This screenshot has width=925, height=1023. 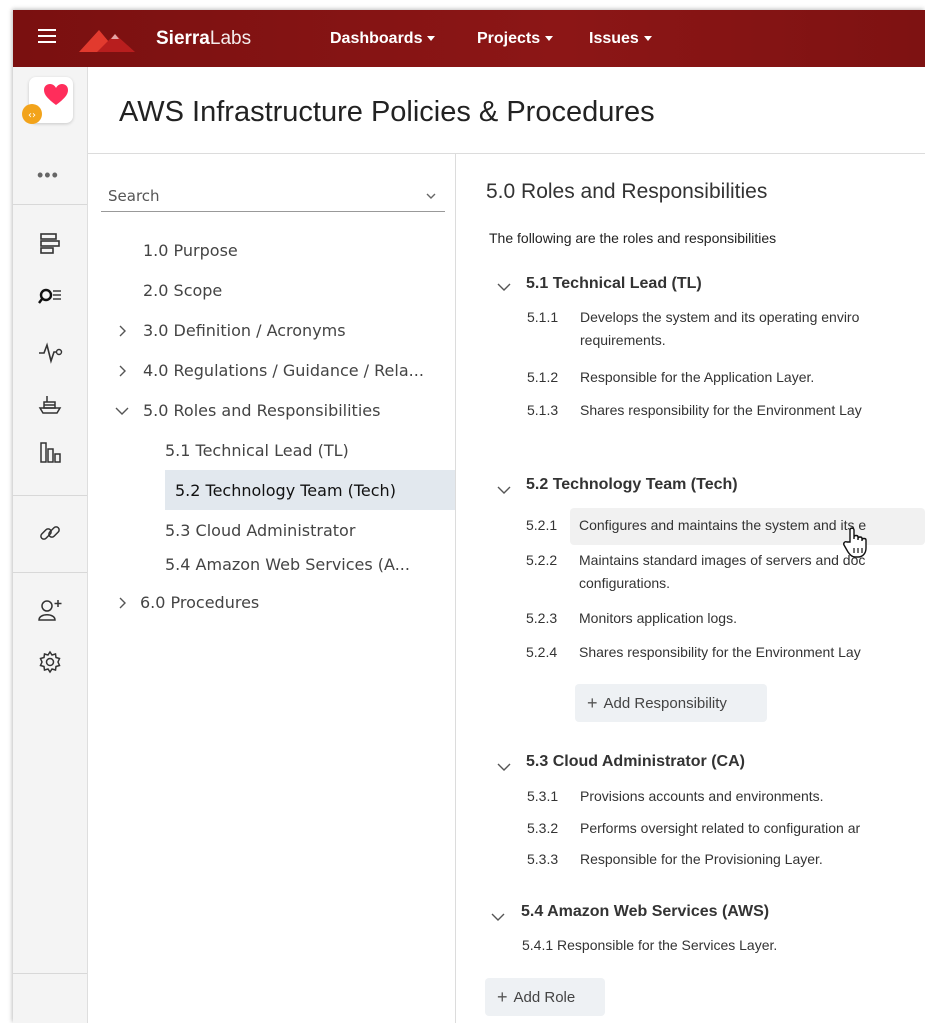 I want to click on add-responsibility-button: + Add Responsibility, so click(x=671, y=703).